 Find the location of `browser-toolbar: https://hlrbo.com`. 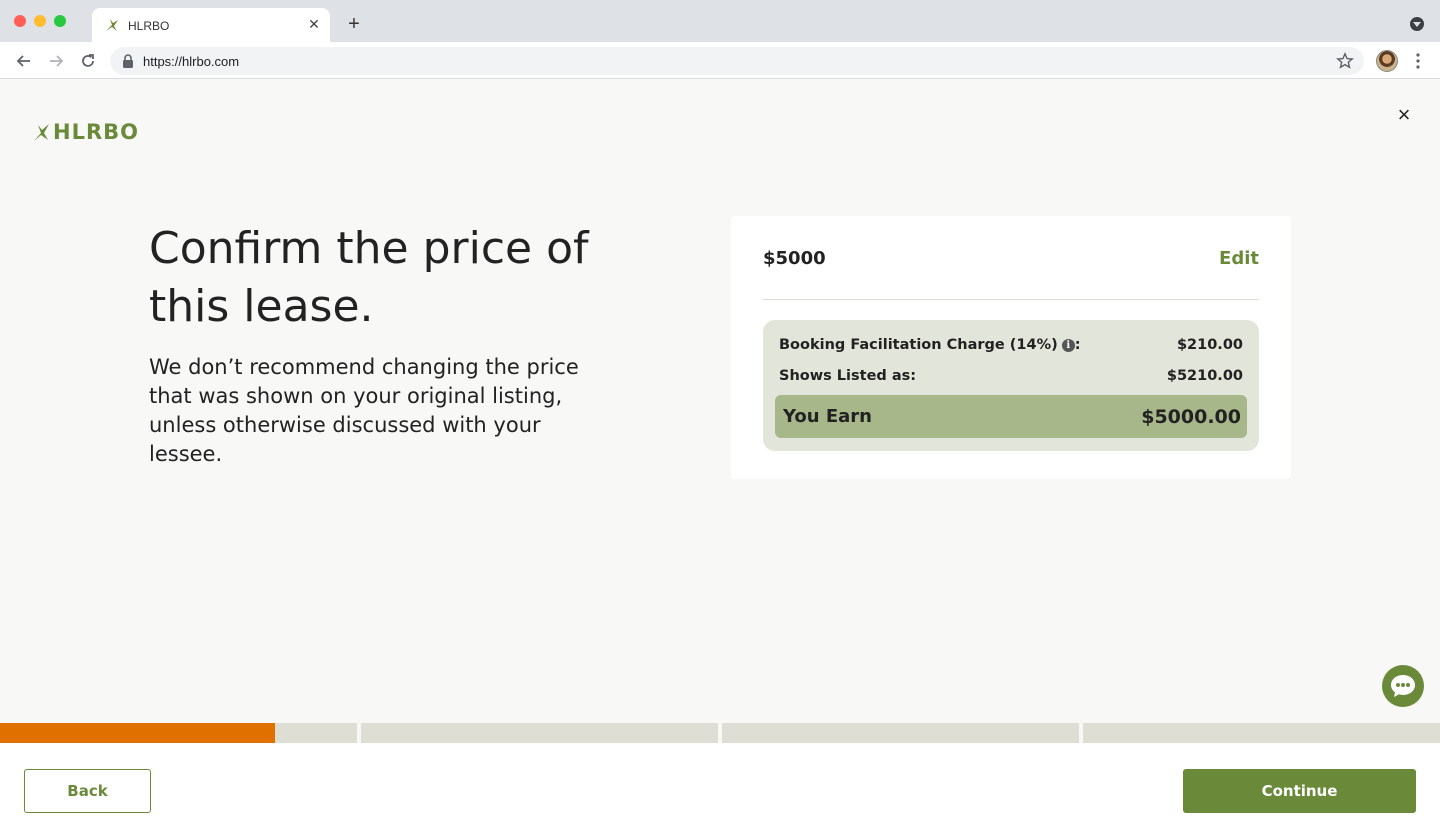

browser-toolbar: https://hlrbo.com is located at coordinates (720, 60).